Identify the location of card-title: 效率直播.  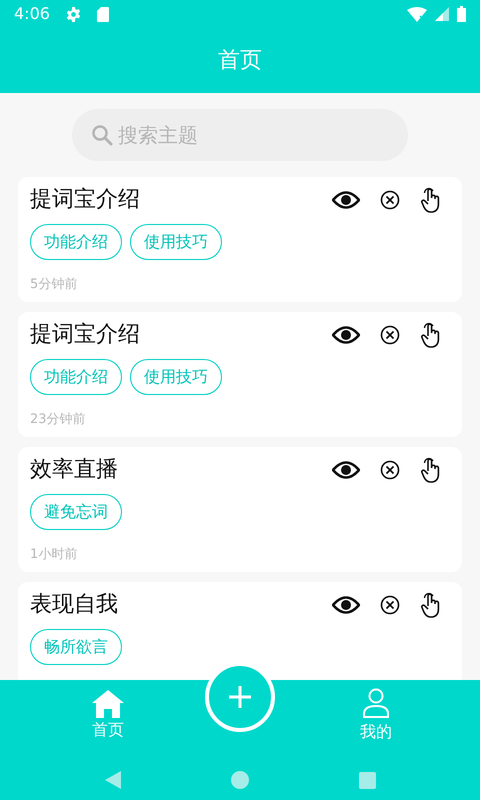
(74, 470).